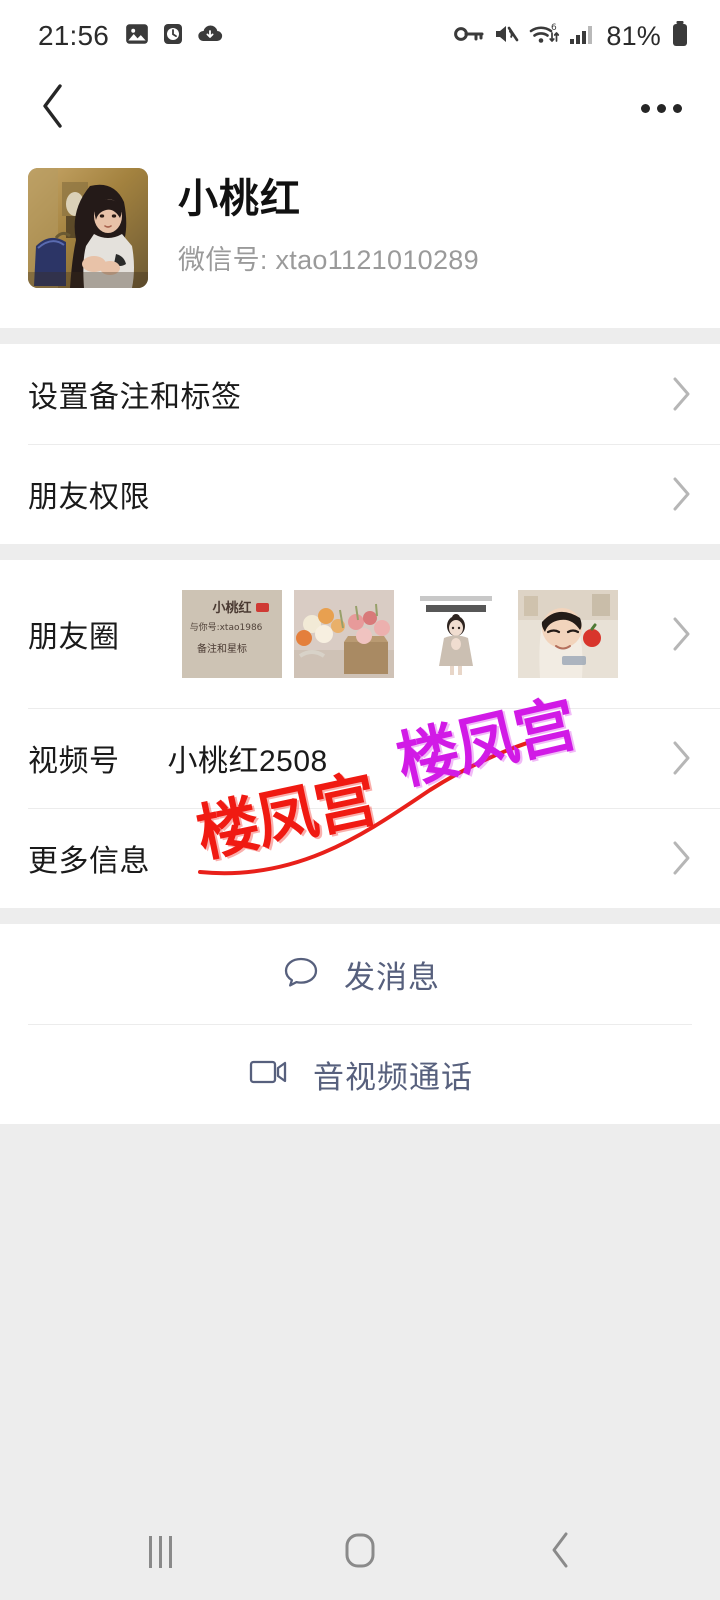 The image size is (720, 1600). I want to click on row-moments: 朋友圈 小桃红 与你号:xtao1986 备注和星标, so click(360, 634).